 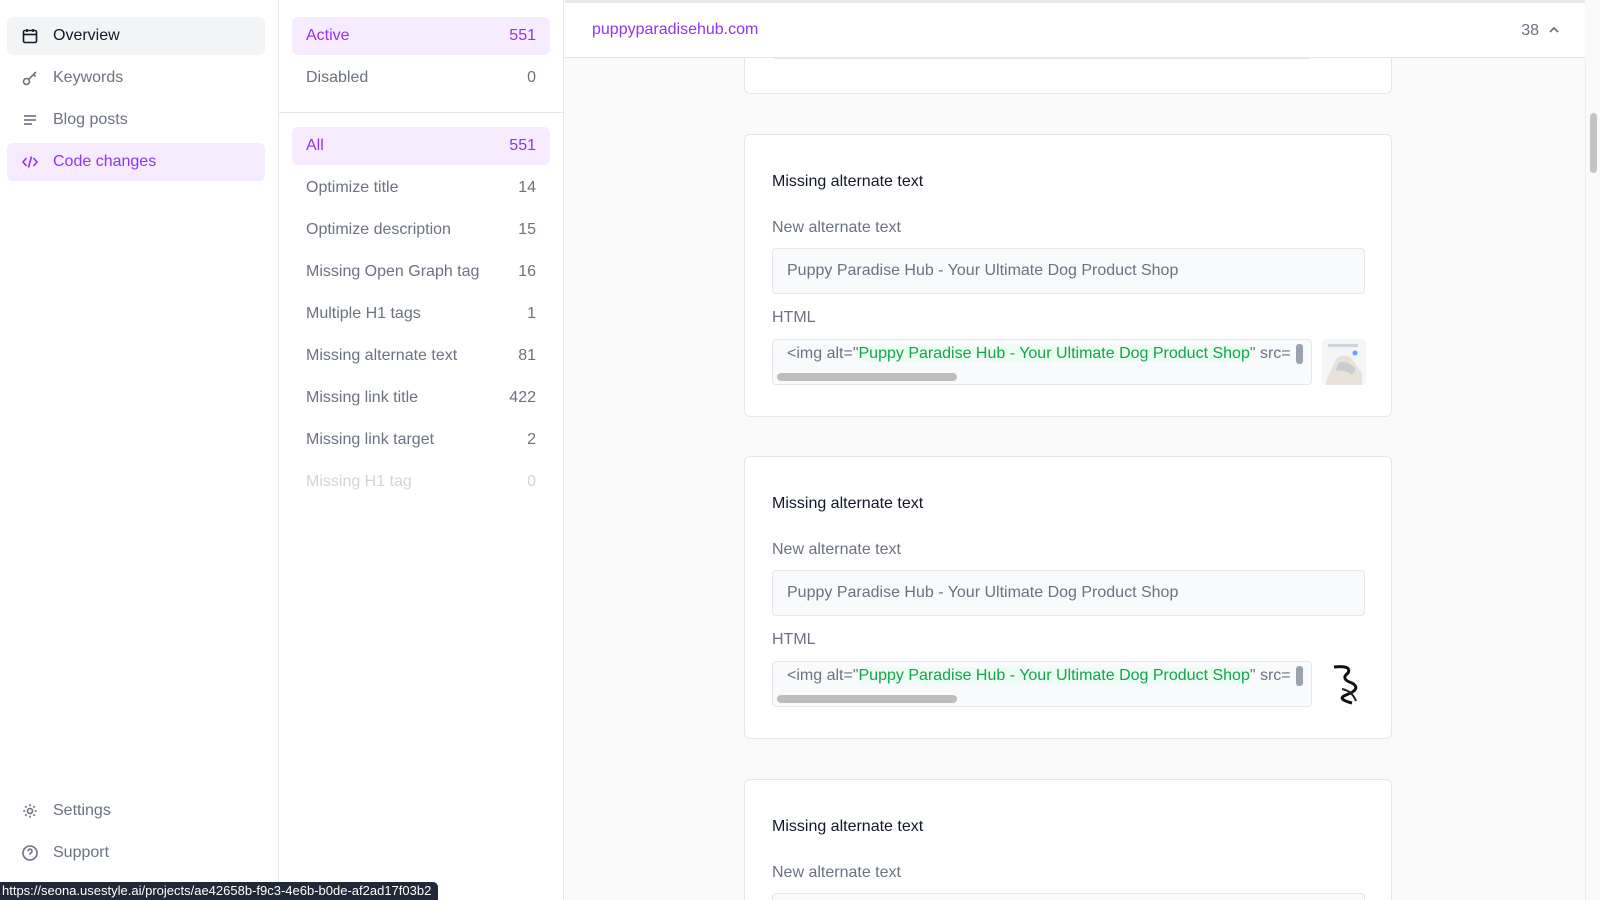 What do you see at coordinates (527, 187) in the screenshot?
I see `filter-count: 14` at bounding box center [527, 187].